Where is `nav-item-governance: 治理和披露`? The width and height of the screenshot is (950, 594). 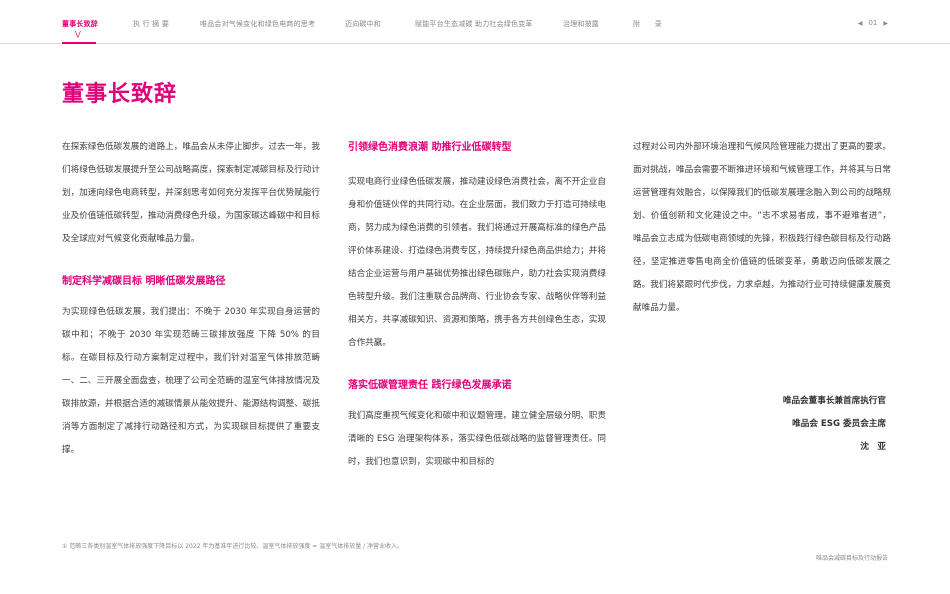 nav-item-governance: 治理和披露 is located at coordinates (581, 24).